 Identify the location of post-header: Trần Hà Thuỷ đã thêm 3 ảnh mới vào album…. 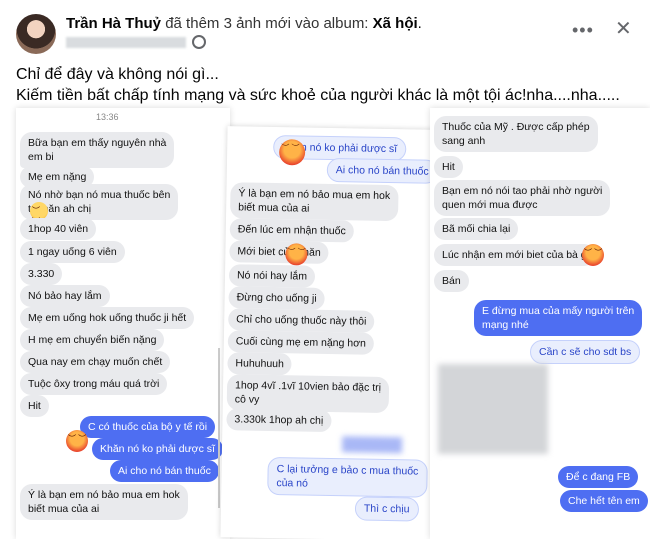
(244, 23).